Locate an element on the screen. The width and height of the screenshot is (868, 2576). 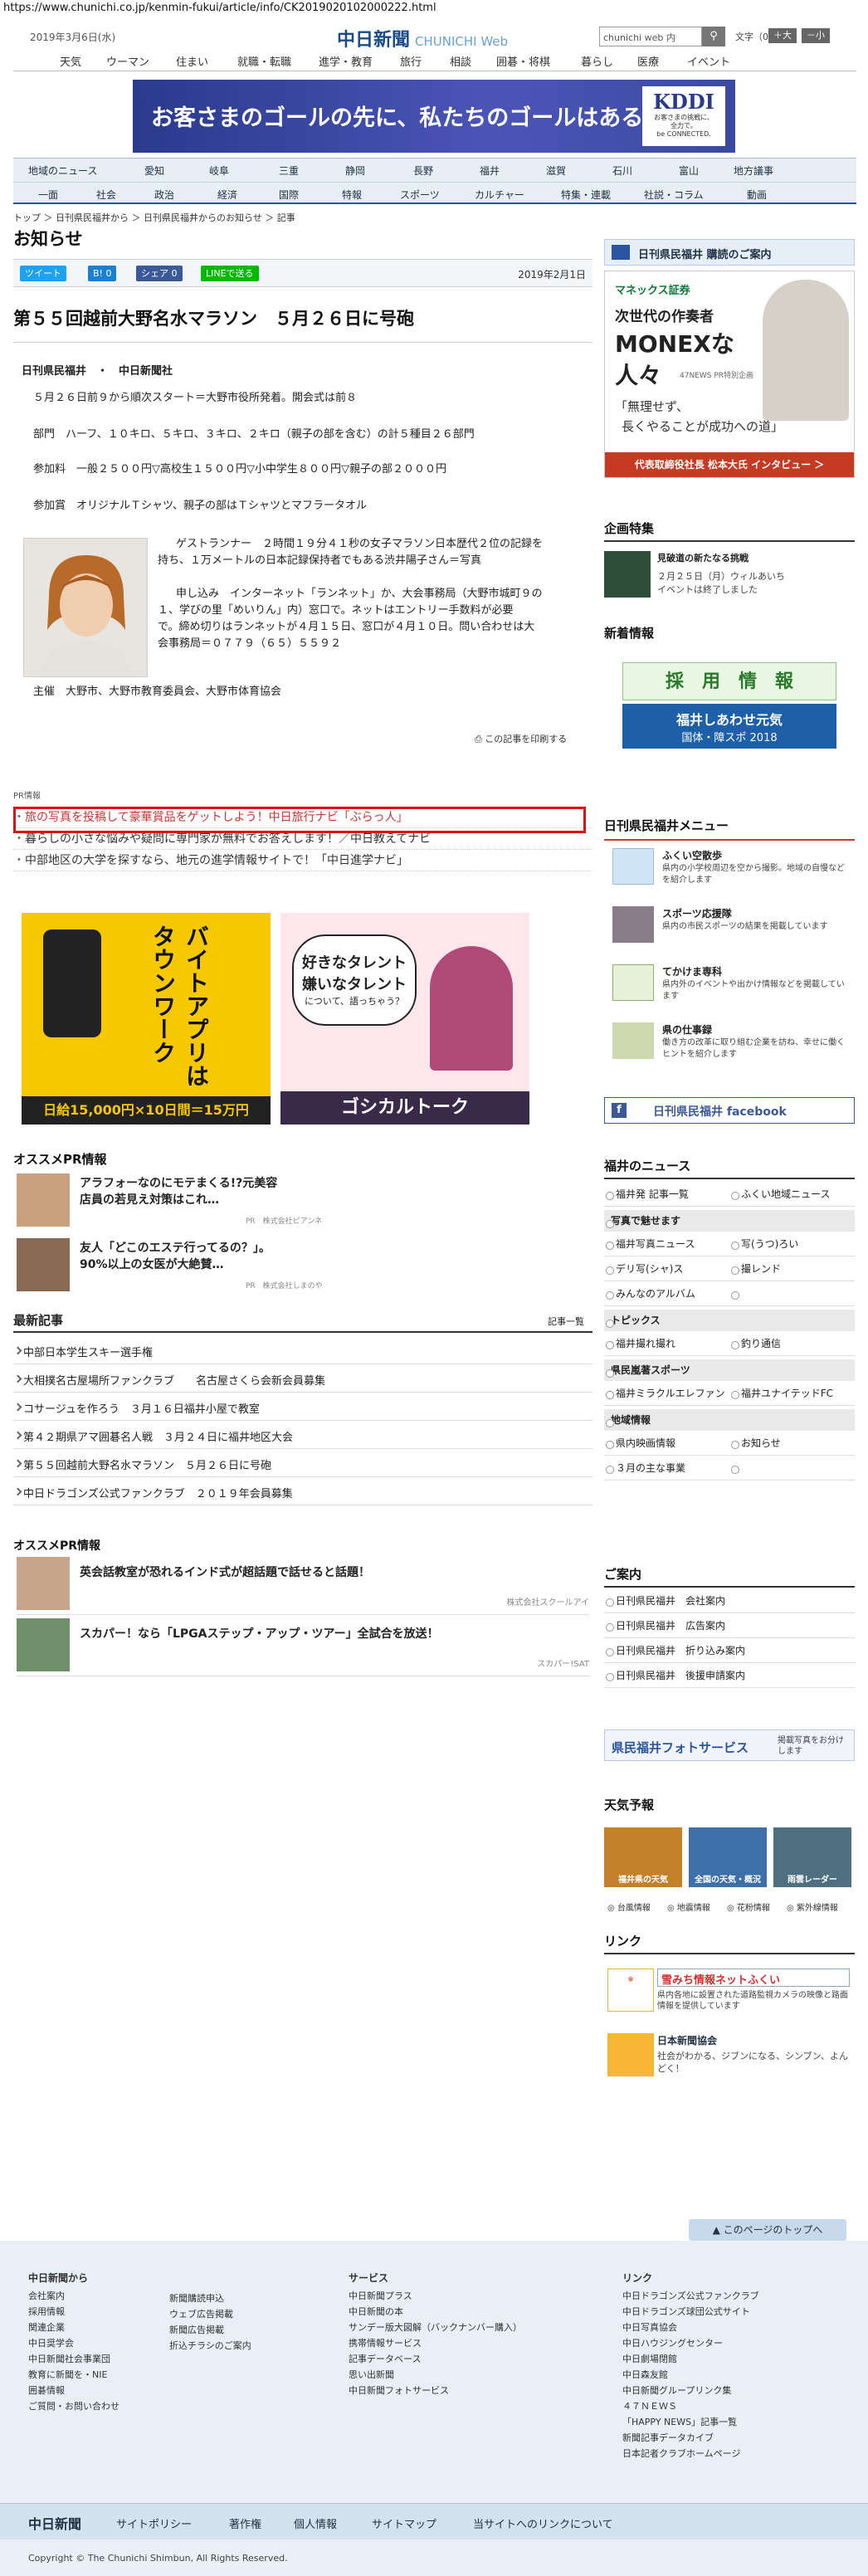
kikaku-item: 見破道の新たなる挑戦 ２月２５日（月）ウィルあいち イベントは終了しました is located at coordinates (729, 577).